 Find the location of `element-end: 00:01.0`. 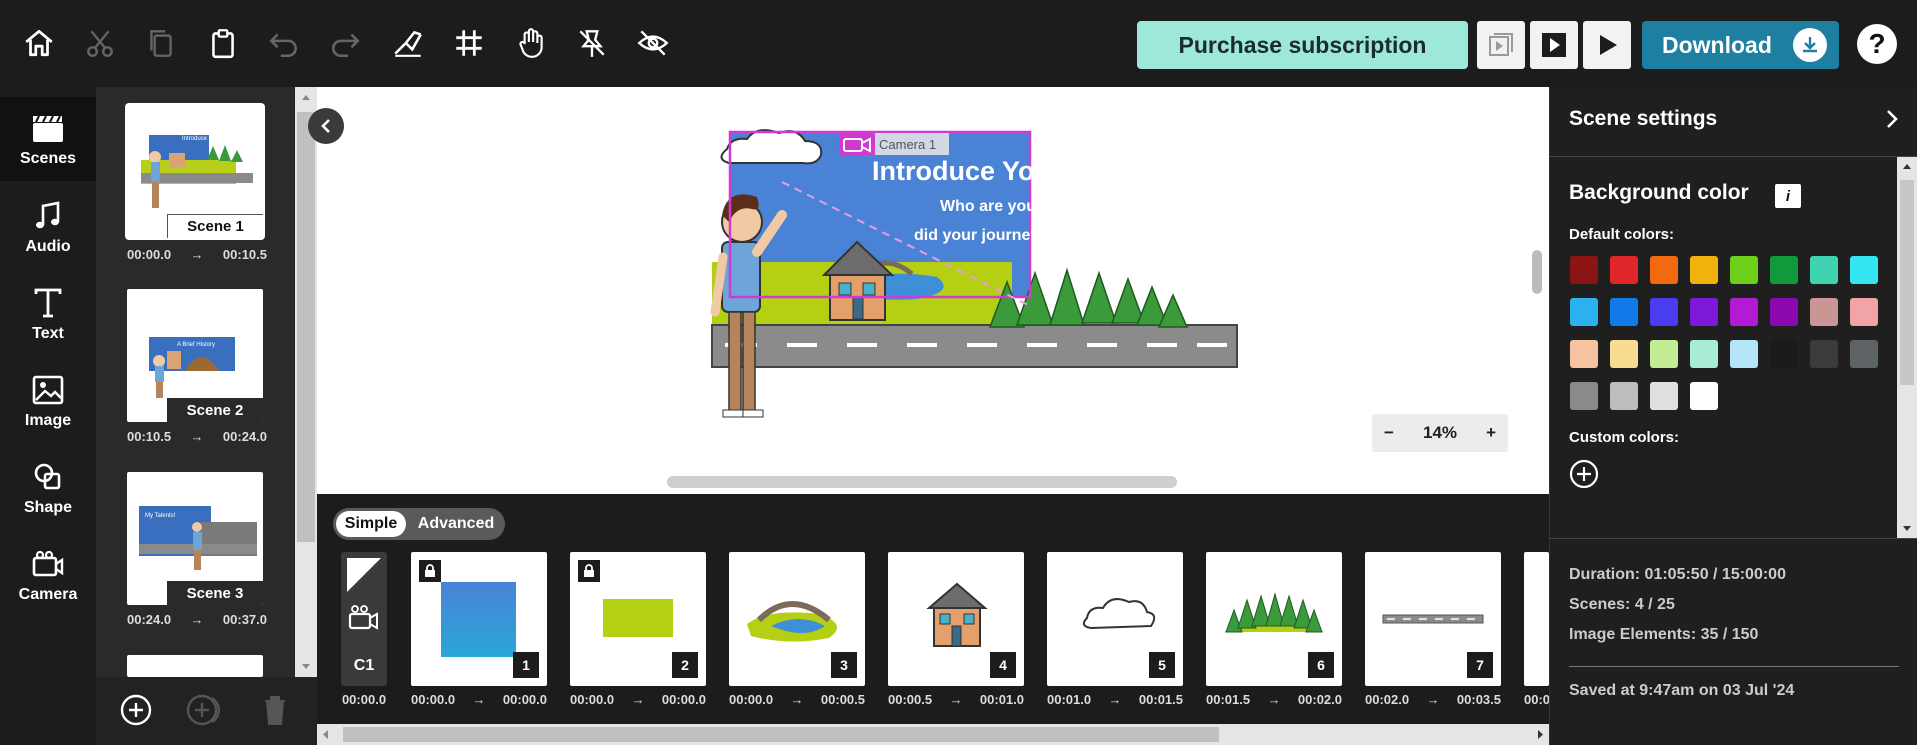

element-end: 00:01.0 is located at coordinates (1001, 699).